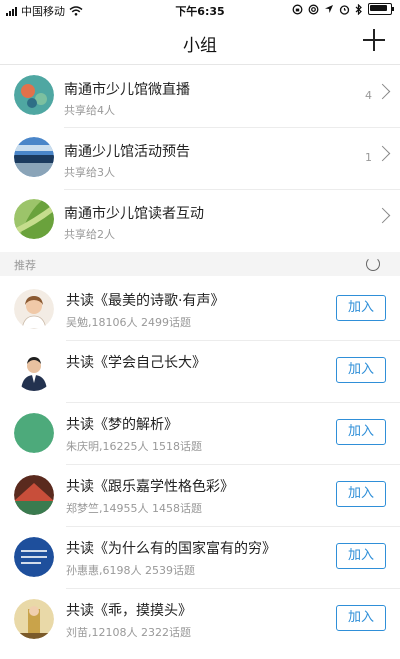  What do you see at coordinates (127, 152) in the screenshot?
I see `group-name: 南通少儿馆活动预告` at bounding box center [127, 152].